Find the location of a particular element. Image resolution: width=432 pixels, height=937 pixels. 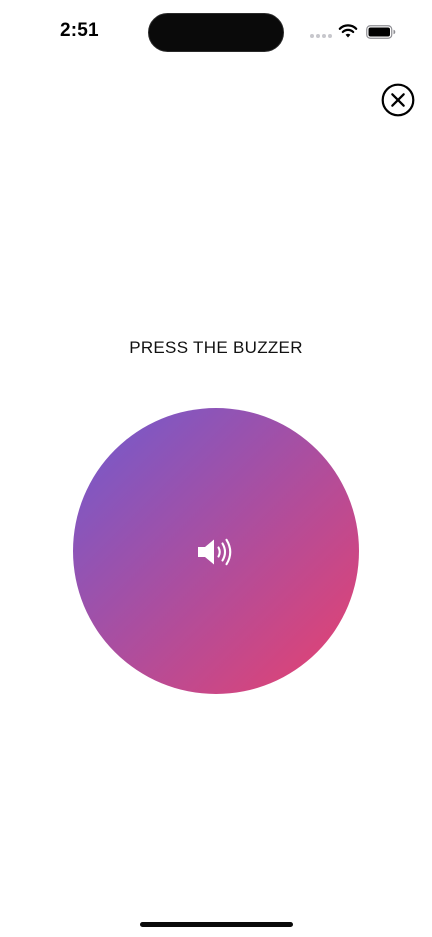

close-button is located at coordinates (398, 100).